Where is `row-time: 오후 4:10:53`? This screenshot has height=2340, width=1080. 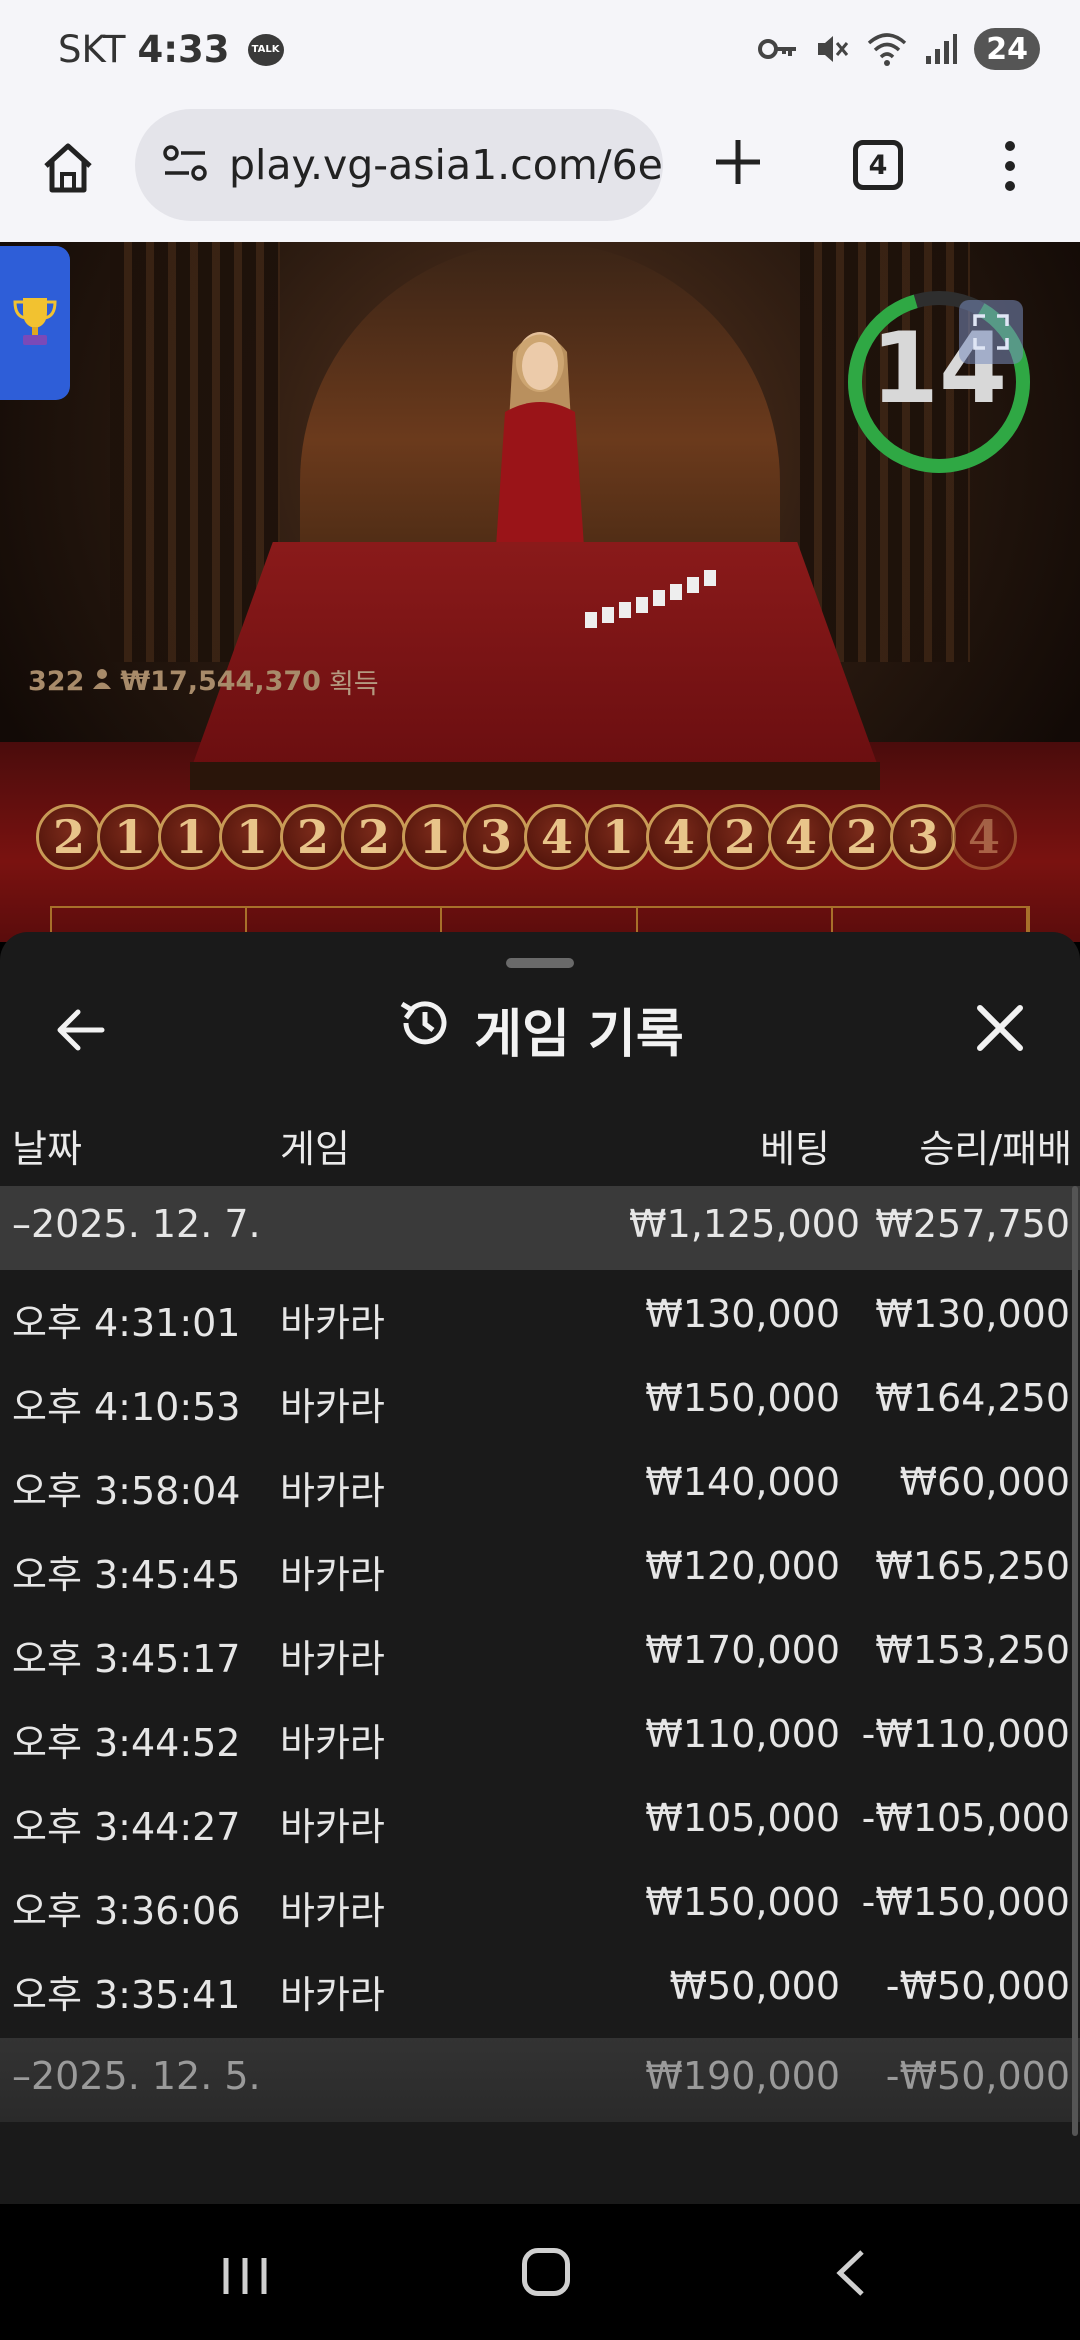 row-time: 오후 4:10:53 is located at coordinates (126, 1407).